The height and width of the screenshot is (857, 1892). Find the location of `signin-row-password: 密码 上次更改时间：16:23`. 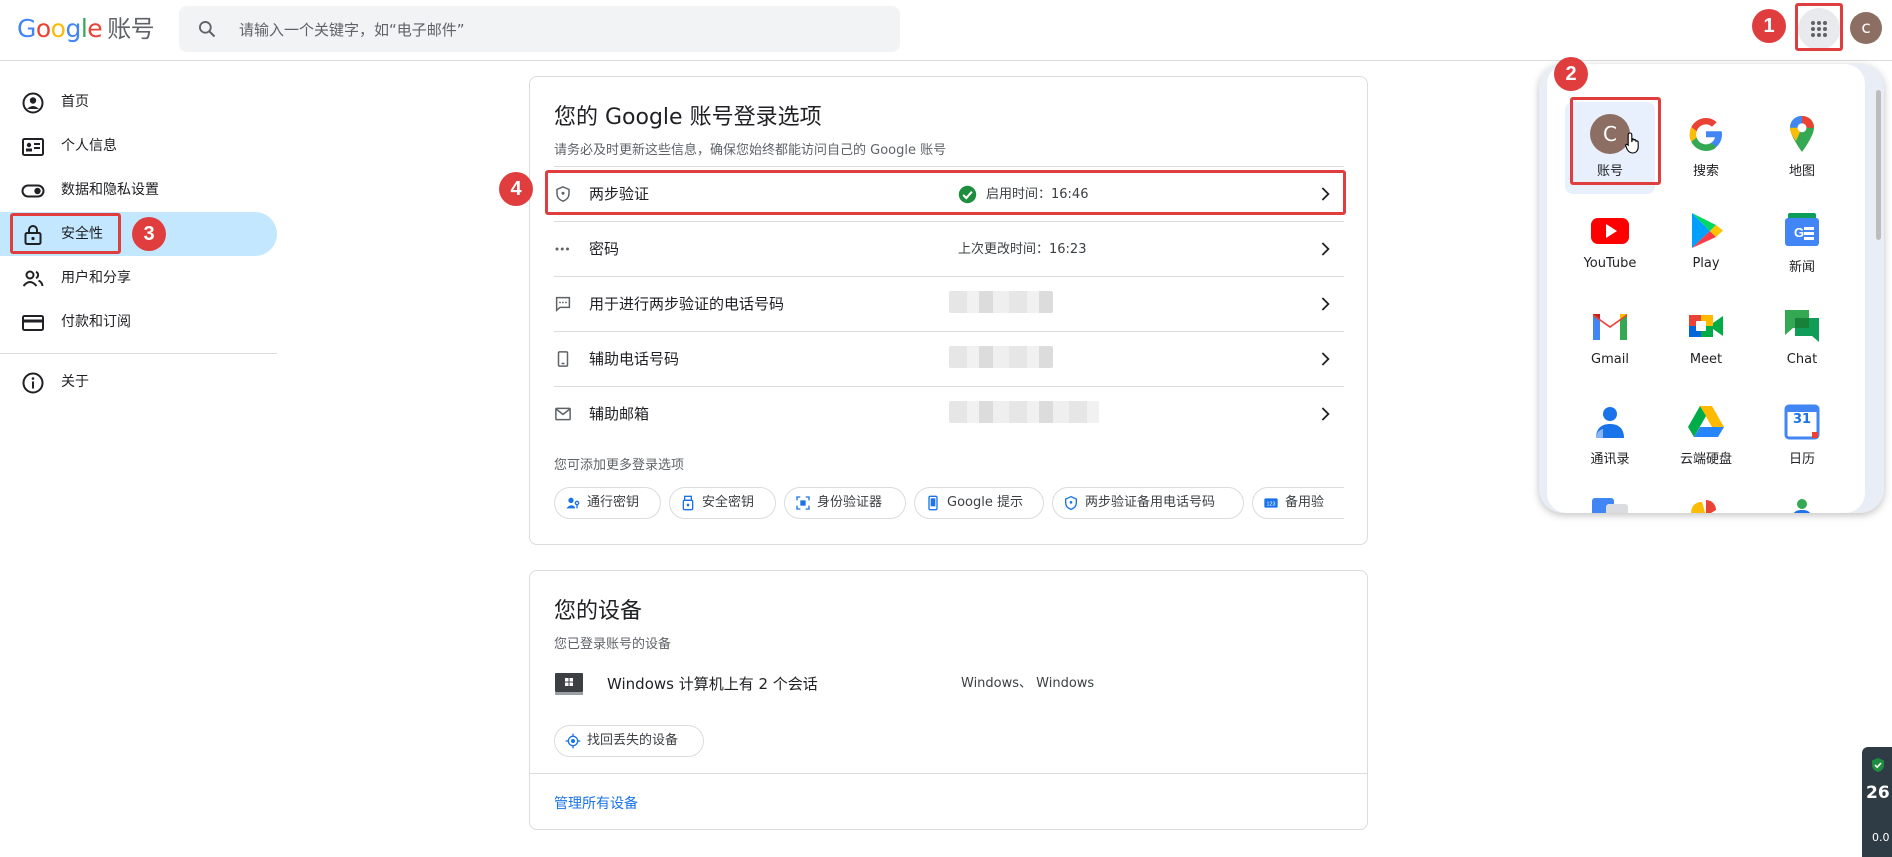

signin-row-password: 密码 上次更改时间：16:23 is located at coordinates (949, 248).